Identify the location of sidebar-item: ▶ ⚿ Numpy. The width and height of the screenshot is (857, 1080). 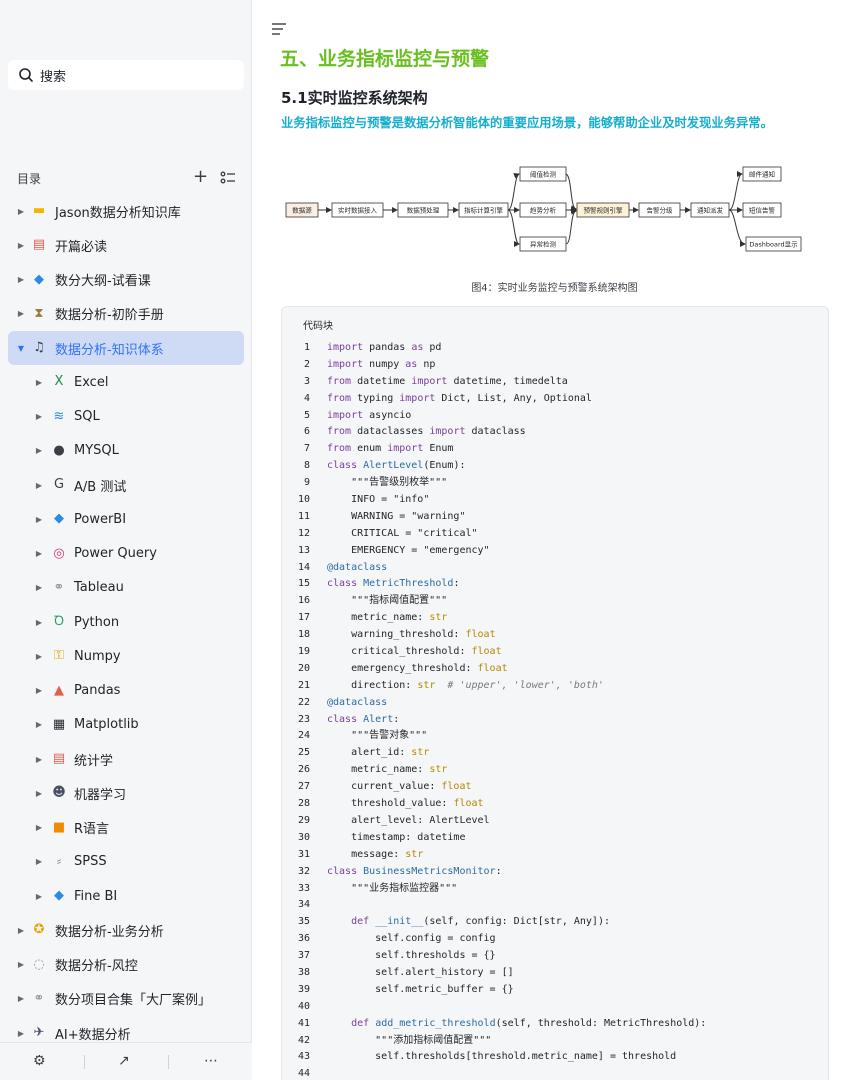
(126, 656).